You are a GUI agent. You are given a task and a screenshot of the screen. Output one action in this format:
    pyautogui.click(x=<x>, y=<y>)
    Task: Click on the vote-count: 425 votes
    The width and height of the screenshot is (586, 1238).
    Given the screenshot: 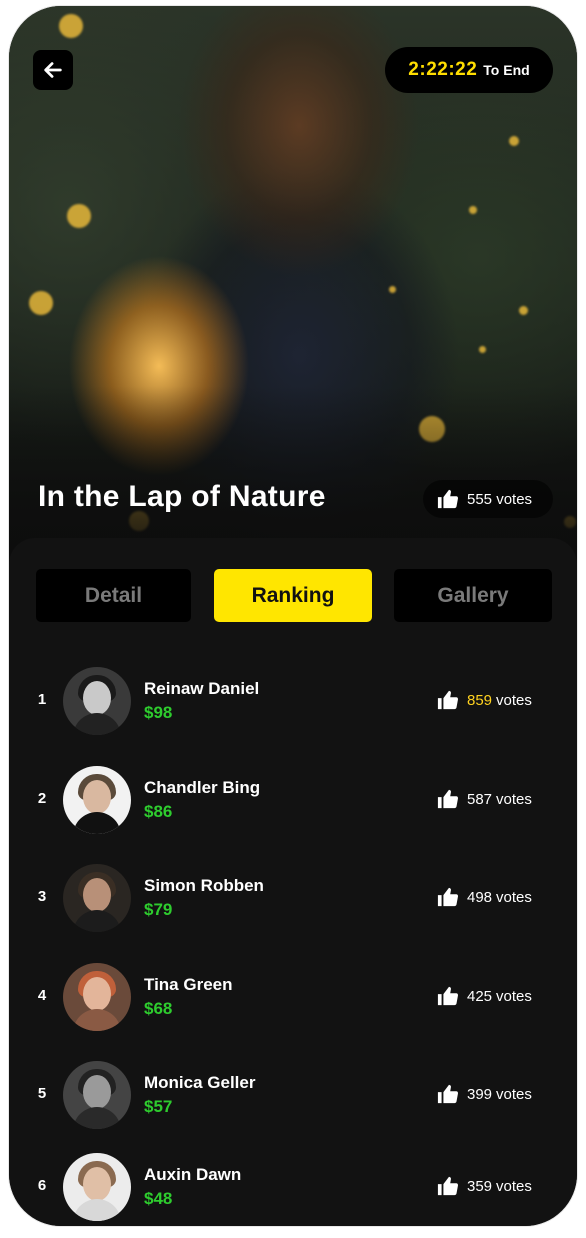 What is the action you would take?
    pyautogui.click(x=484, y=996)
    